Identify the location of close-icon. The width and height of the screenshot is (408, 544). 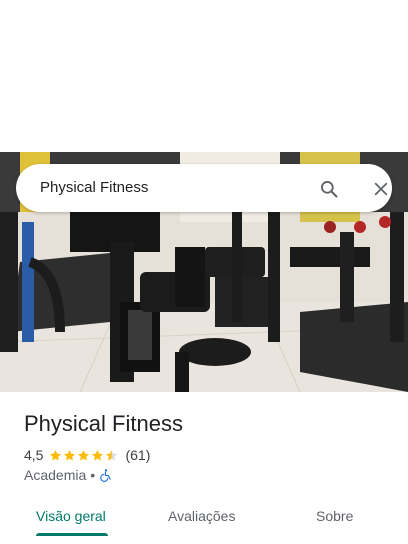
(381, 189).